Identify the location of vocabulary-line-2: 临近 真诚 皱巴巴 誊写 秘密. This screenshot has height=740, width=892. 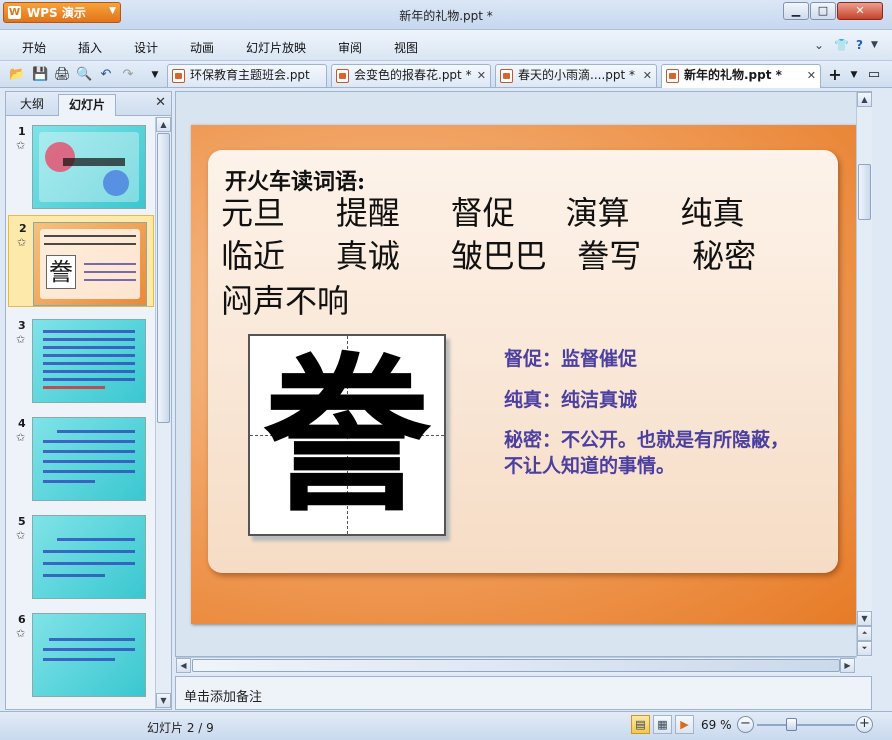
(526, 254).